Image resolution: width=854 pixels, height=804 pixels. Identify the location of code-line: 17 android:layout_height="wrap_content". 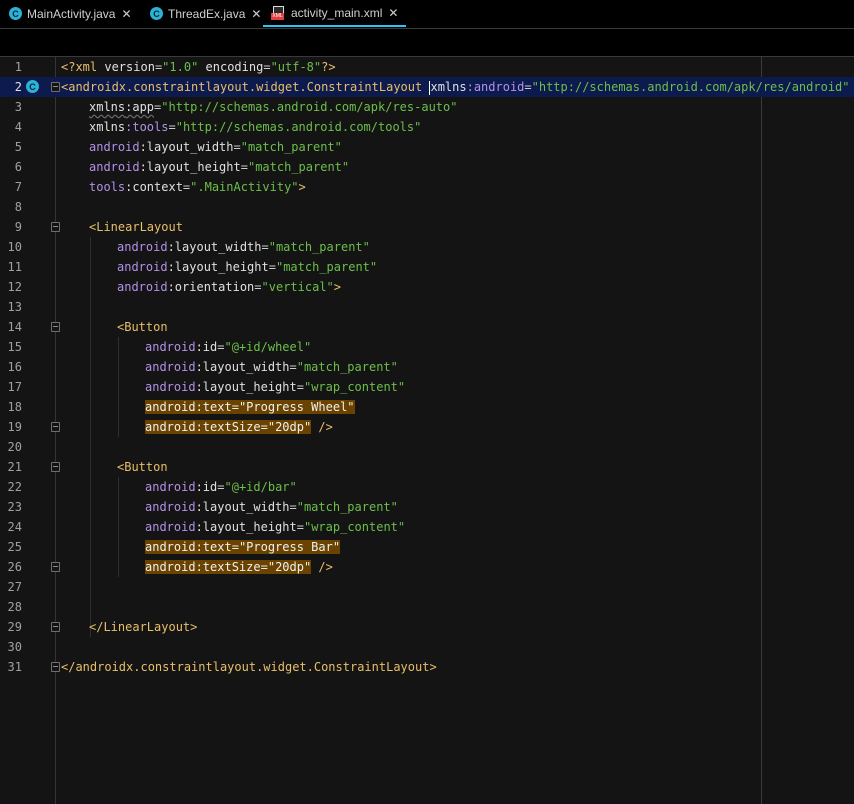
(427, 387).